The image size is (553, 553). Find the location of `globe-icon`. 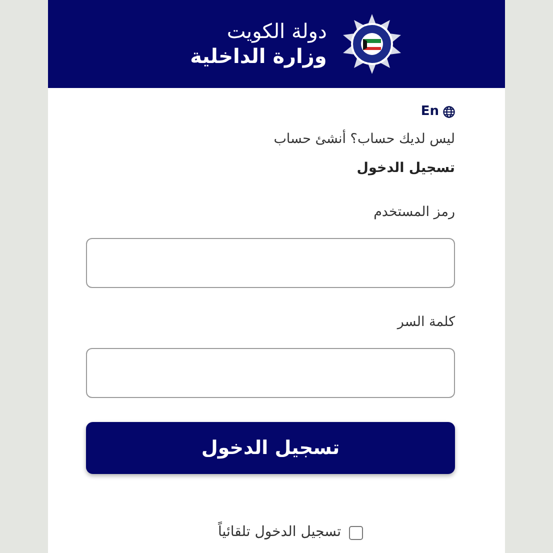

globe-icon is located at coordinates (449, 112).